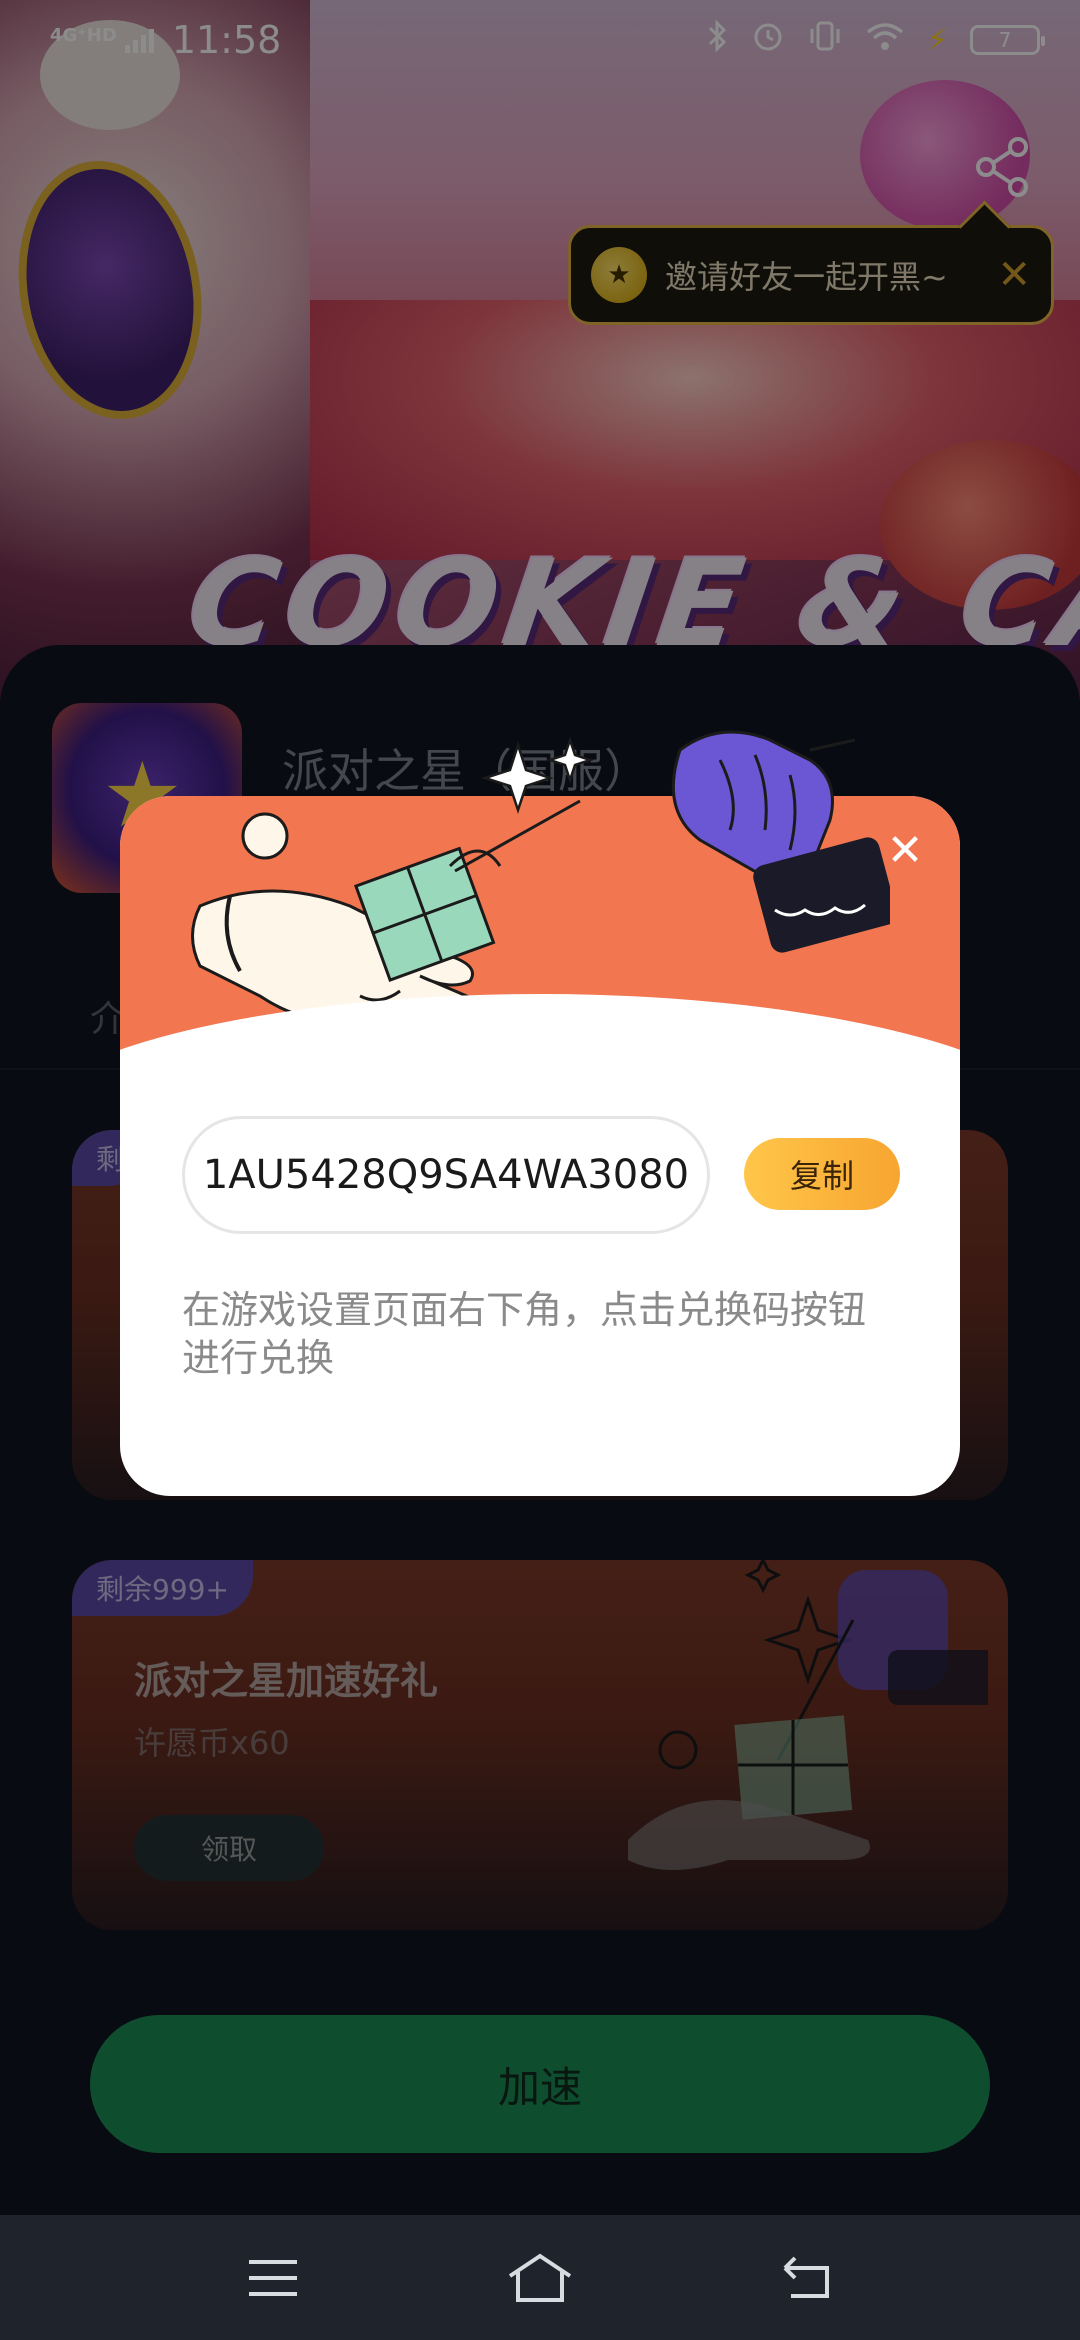  I want to click on menu-icon, so click(273, 2278).